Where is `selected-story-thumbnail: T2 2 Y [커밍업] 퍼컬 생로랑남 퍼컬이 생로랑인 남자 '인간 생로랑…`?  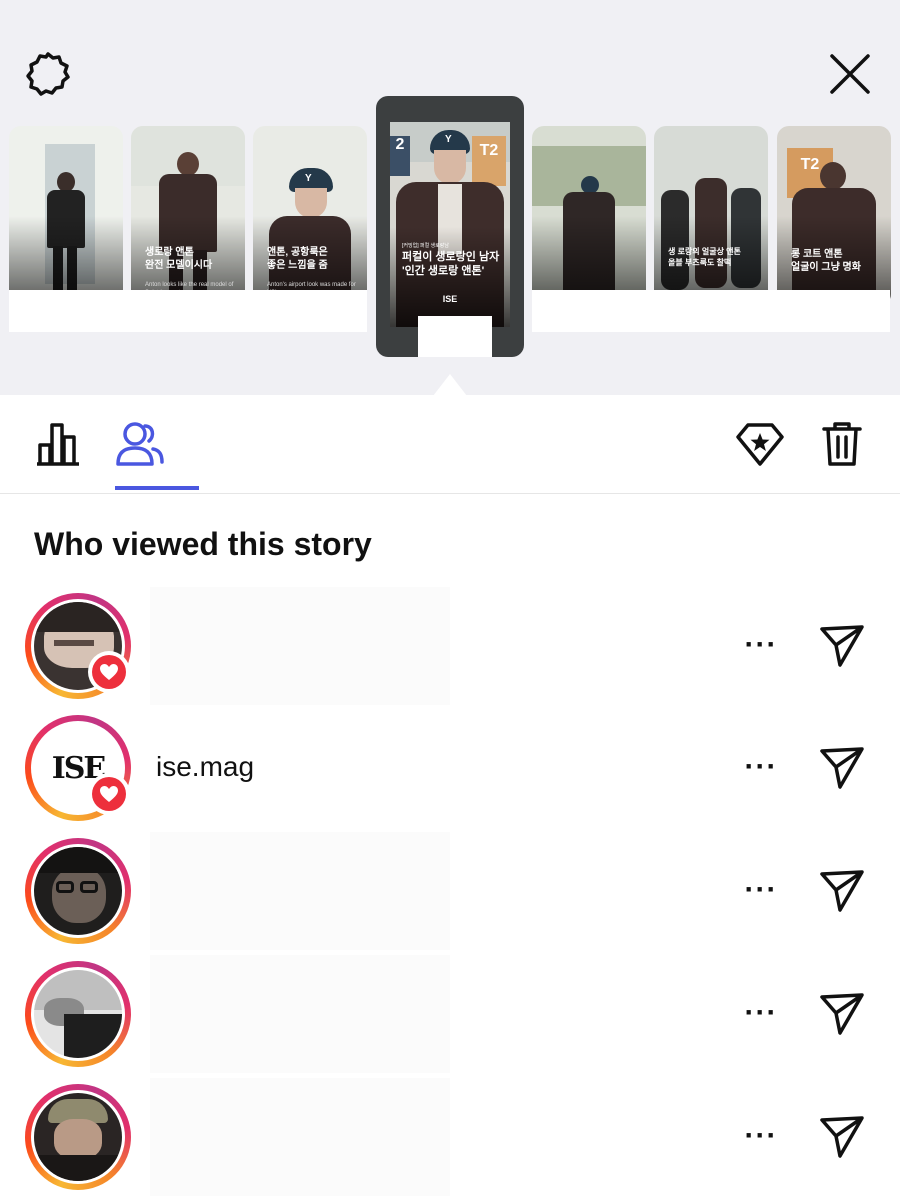
selected-story-thumbnail: T2 2 Y [커밍업] 퍼컬 생로랑남 퍼컬이 생로랑인 남자 '인간 생로랑… is located at coordinates (450, 226).